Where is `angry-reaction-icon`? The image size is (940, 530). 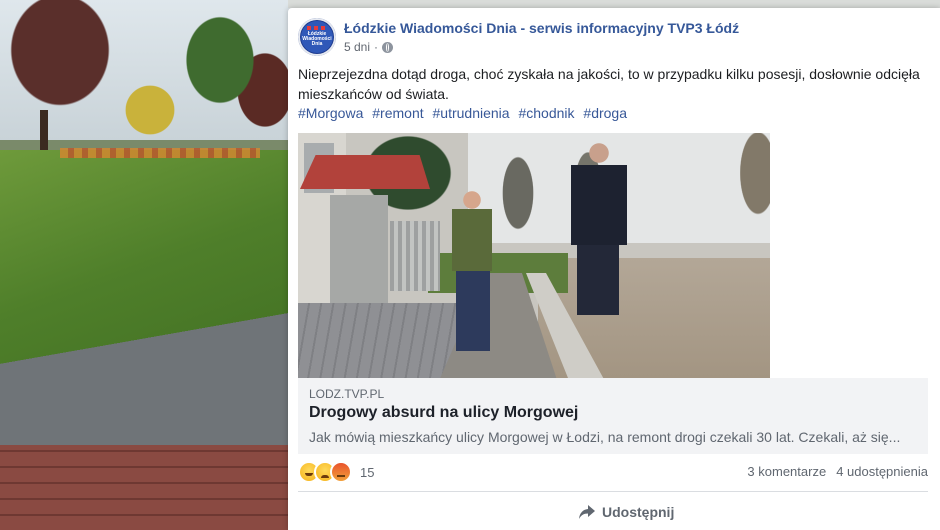
angry-reaction-icon is located at coordinates (341, 472).